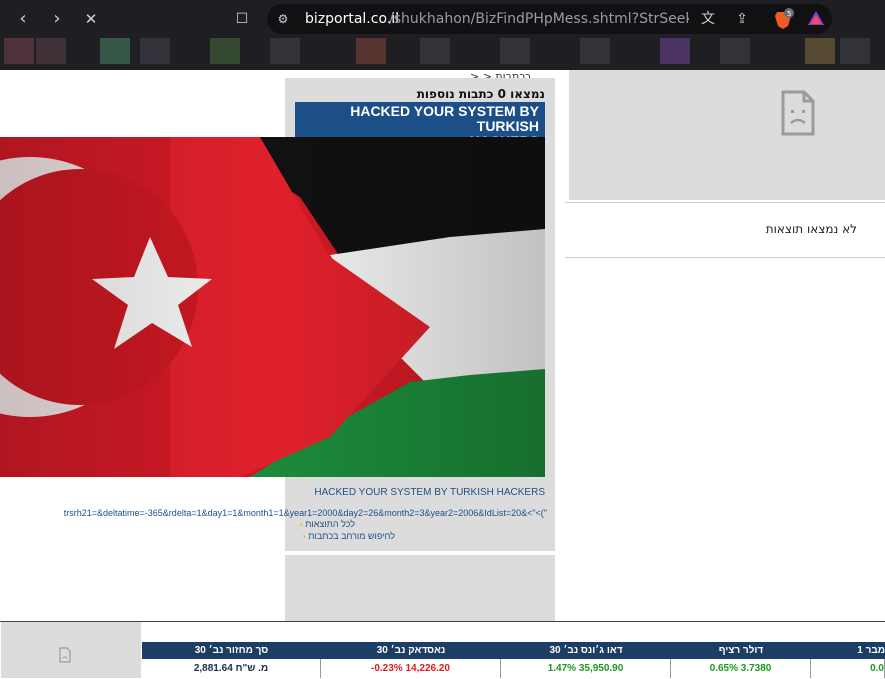  Describe the element at coordinates (811, 229) in the screenshot. I see `no-results-text: לא נמצאו תוצאות` at that location.